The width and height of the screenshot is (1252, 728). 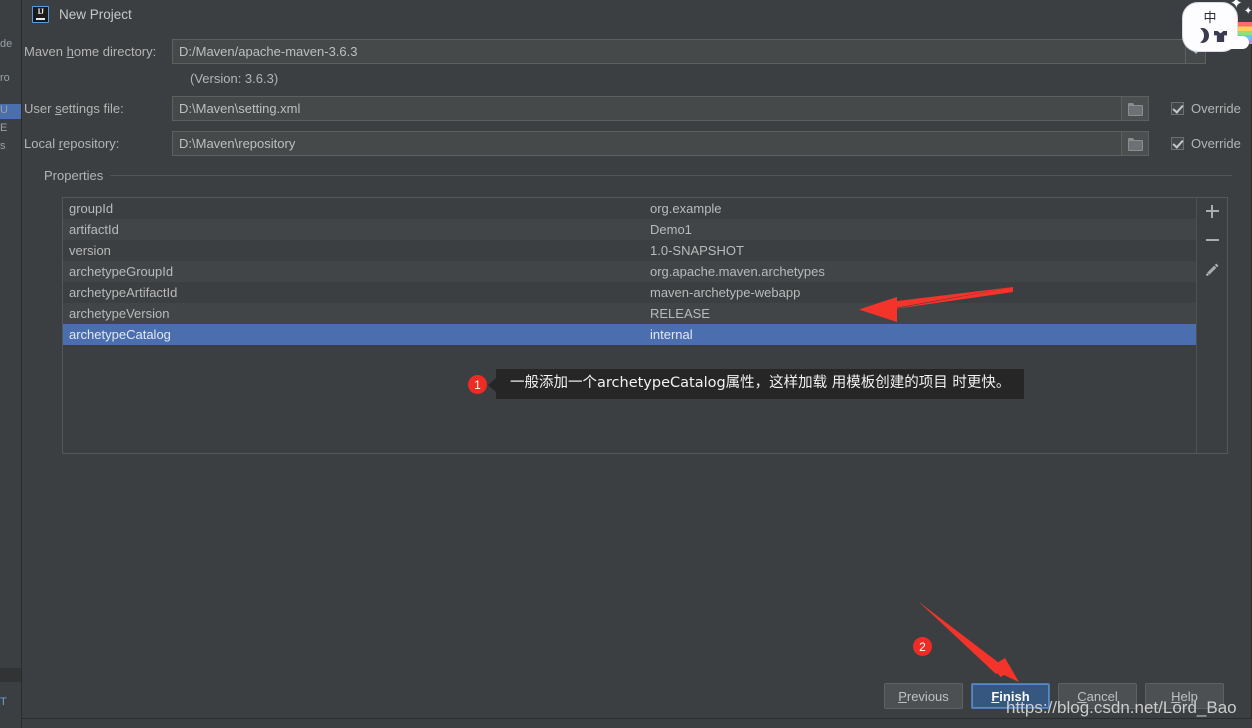 I want to click on dialog-title: New Project, so click(x=95, y=14).